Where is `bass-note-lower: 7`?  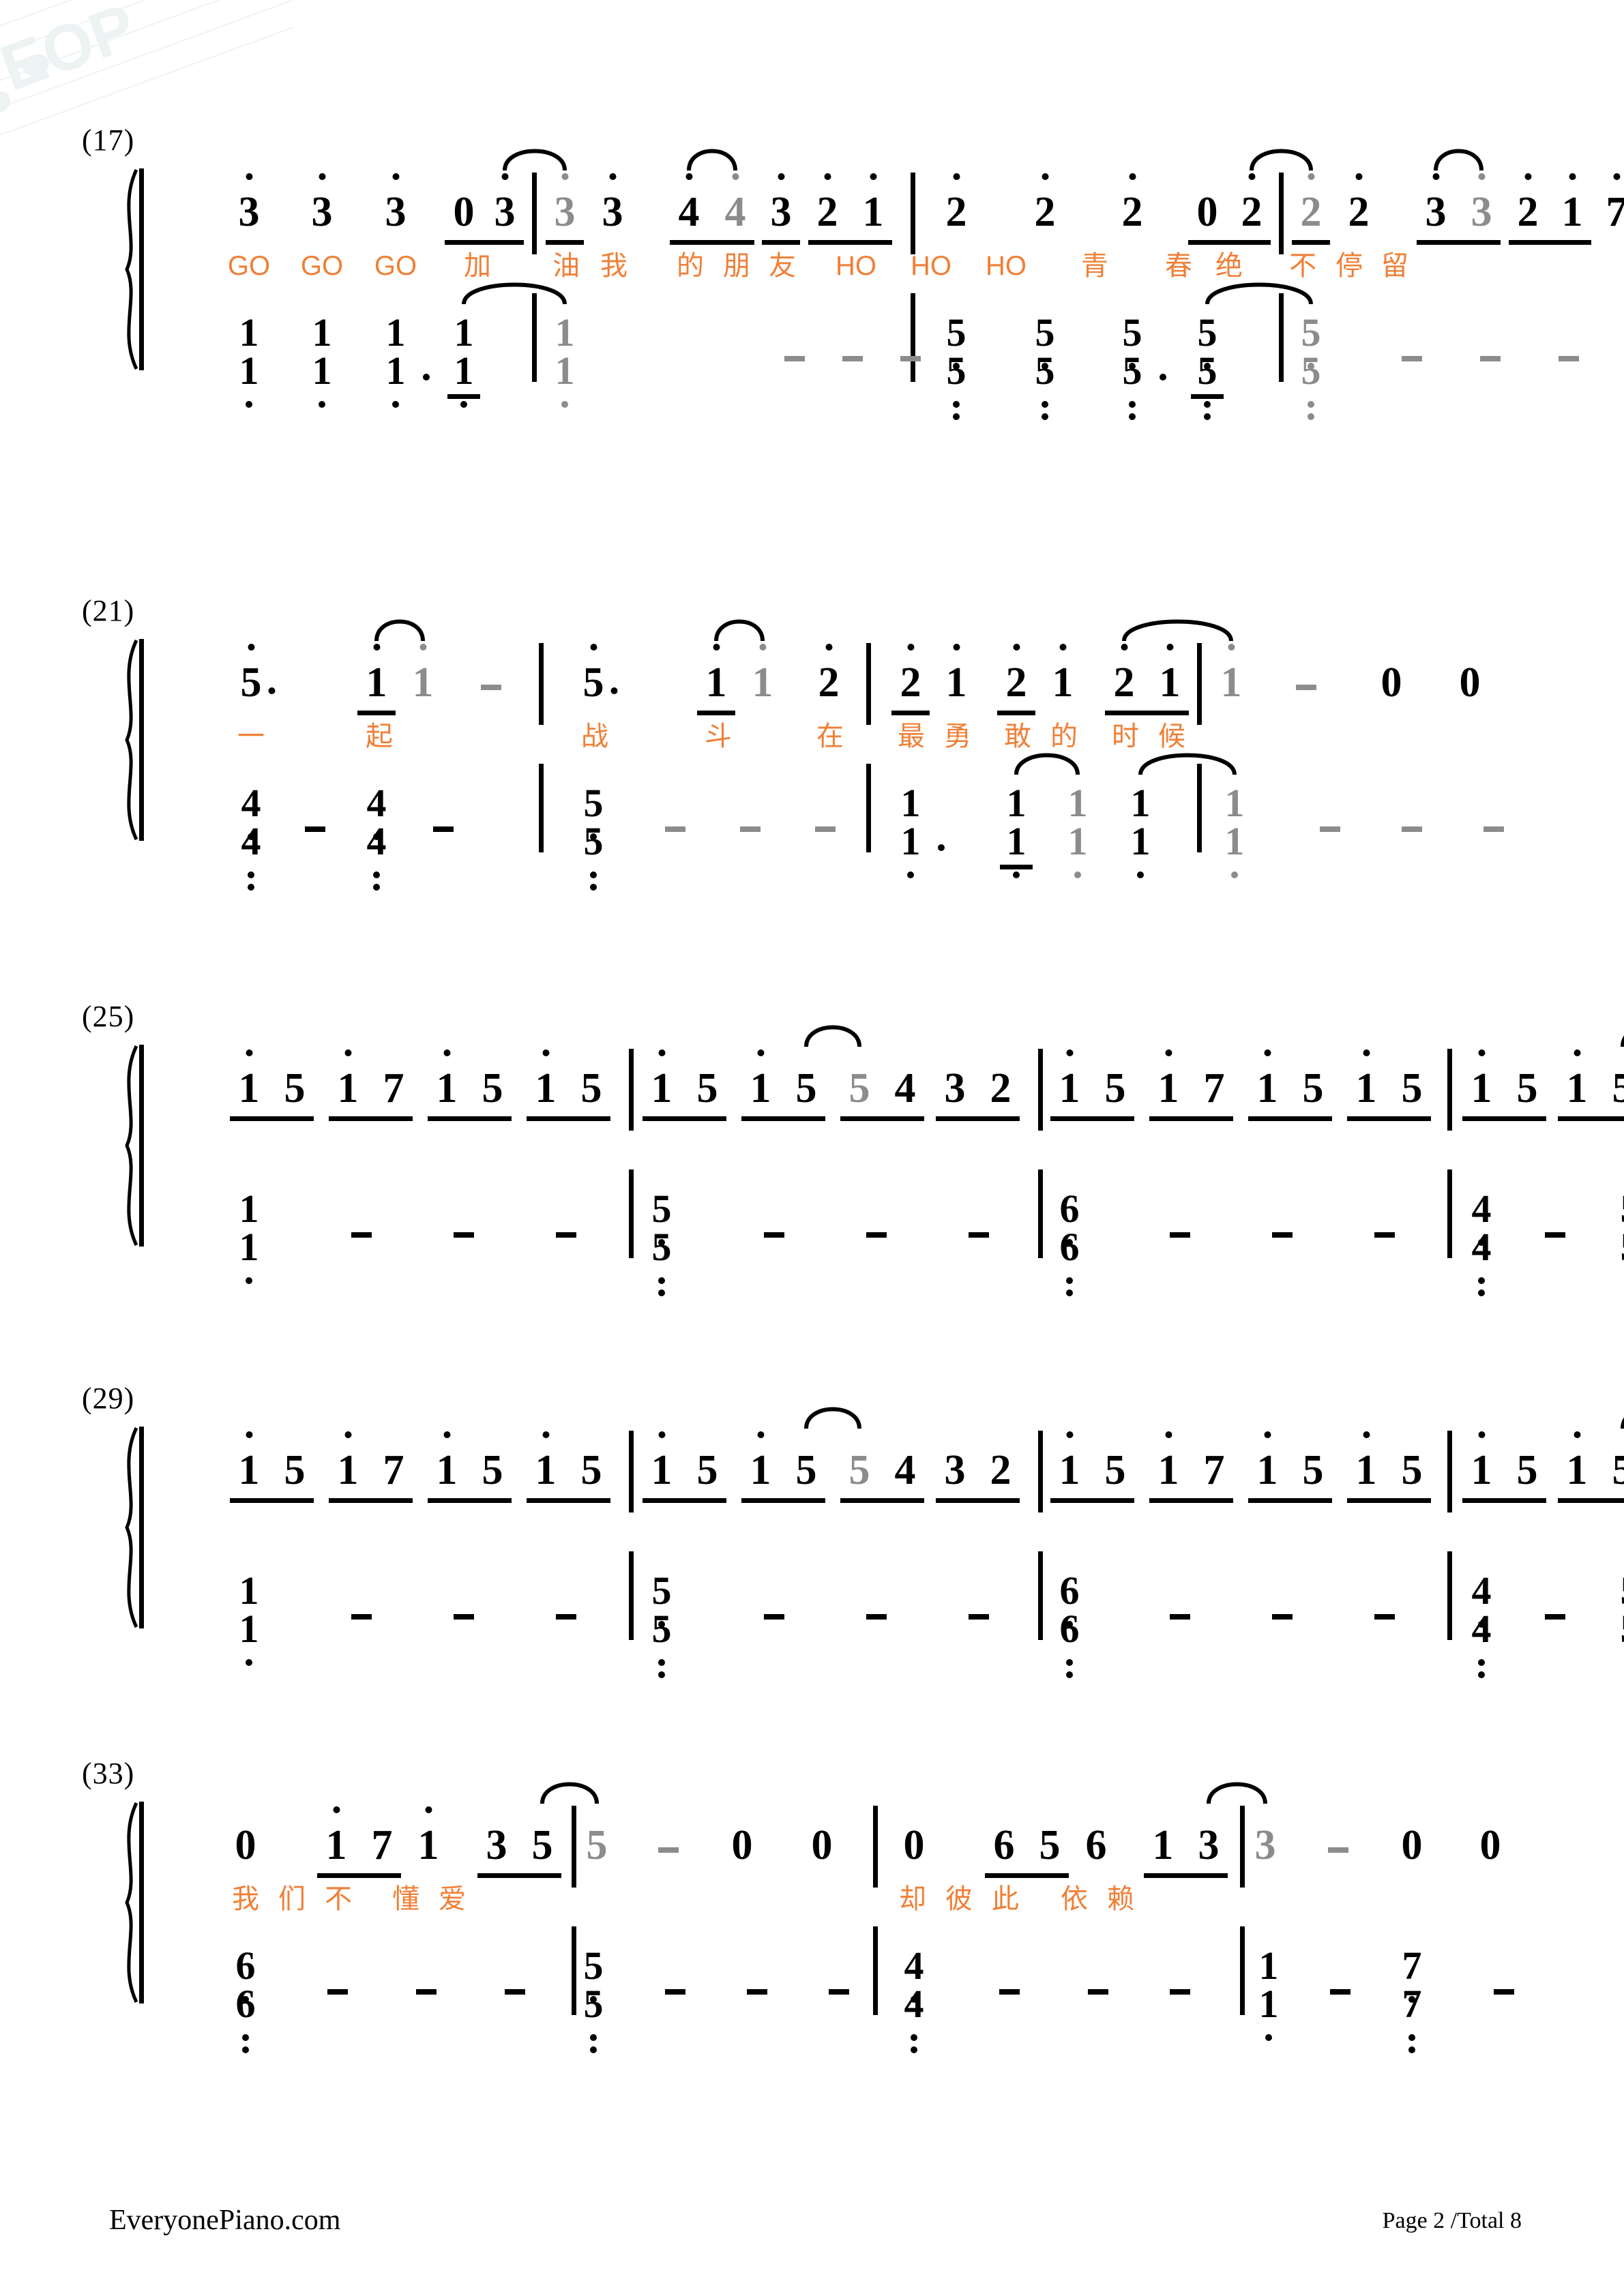 bass-note-lower: 7 is located at coordinates (1411, 2019).